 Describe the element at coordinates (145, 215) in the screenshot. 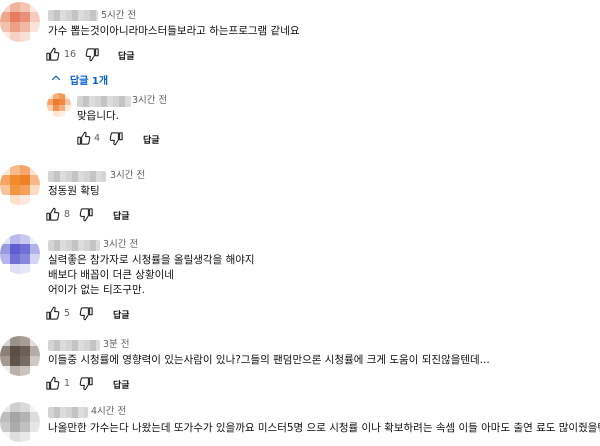

I see `comment-actions: 8 답글` at that location.